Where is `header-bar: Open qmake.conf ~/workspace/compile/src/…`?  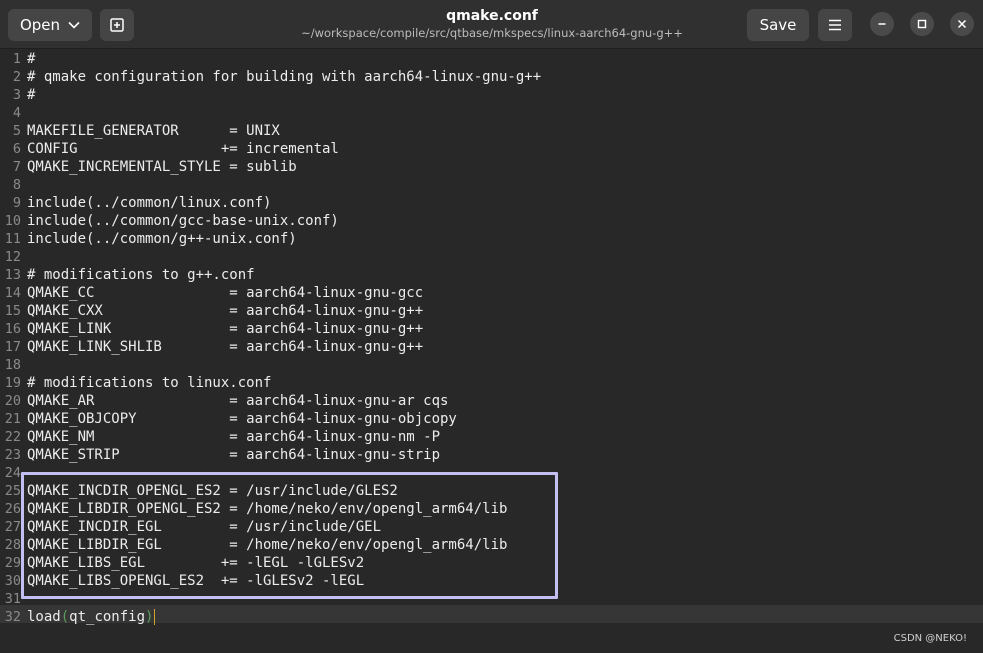
header-bar: Open qmake.conf ~/workspace/compile/src/… is located at coordinates (491, 24).